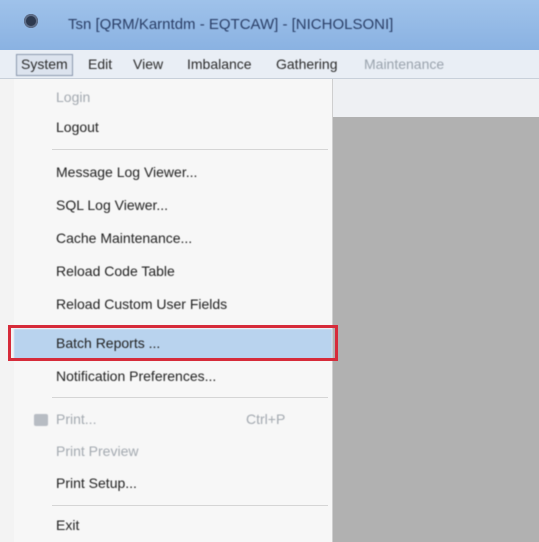 The image size is (539, 542). I want to click on menu-item-exit: Exit, so click(173, 526).